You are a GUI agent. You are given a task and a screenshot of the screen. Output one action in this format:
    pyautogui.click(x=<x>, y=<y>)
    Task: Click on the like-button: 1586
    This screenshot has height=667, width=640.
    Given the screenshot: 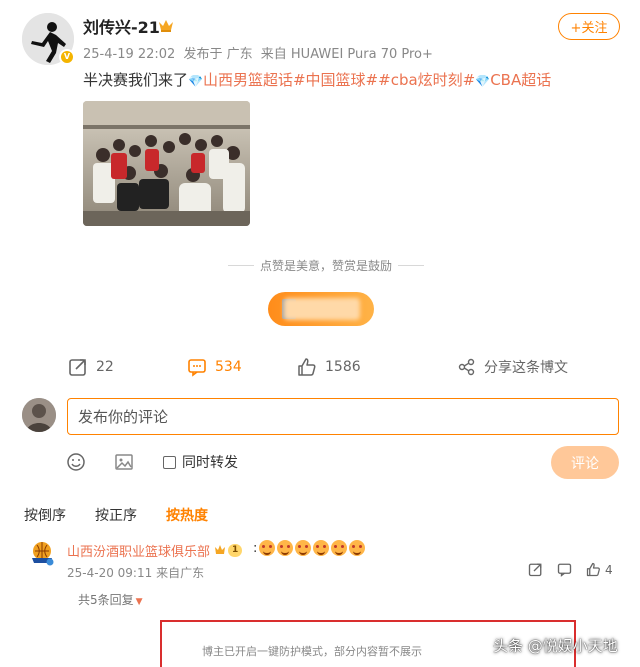 What is the action you would take?
    pyautogui.click(x=329, y=367)
    